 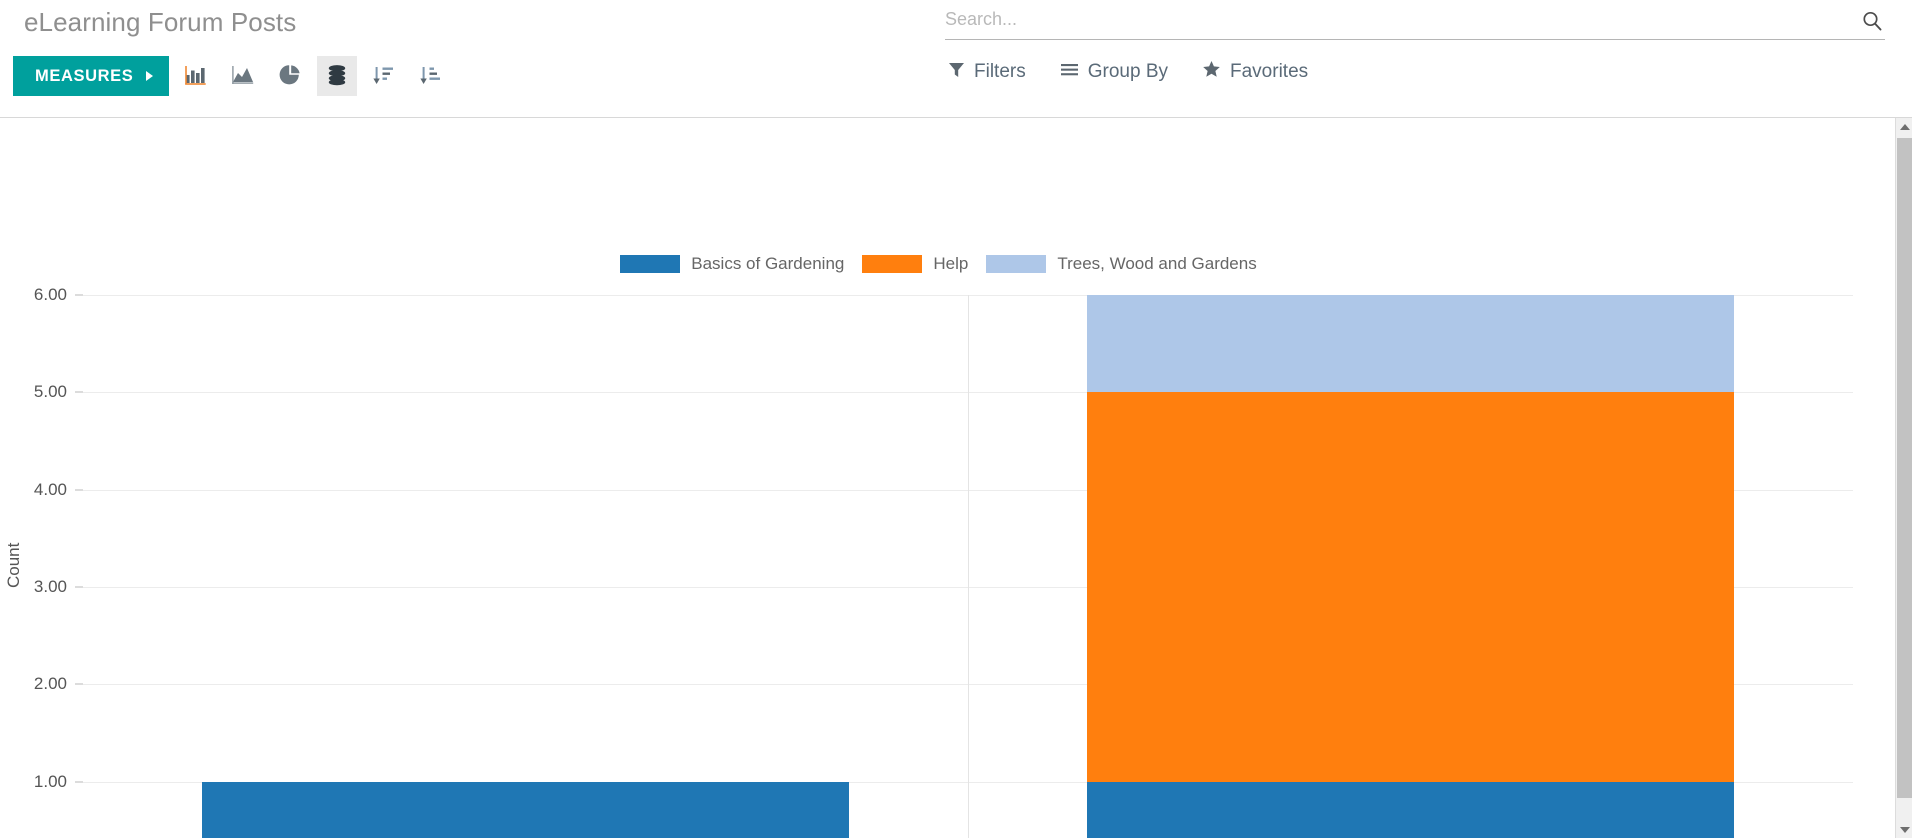 I want to click on pie-chart-button, so click(x=290, y=76).